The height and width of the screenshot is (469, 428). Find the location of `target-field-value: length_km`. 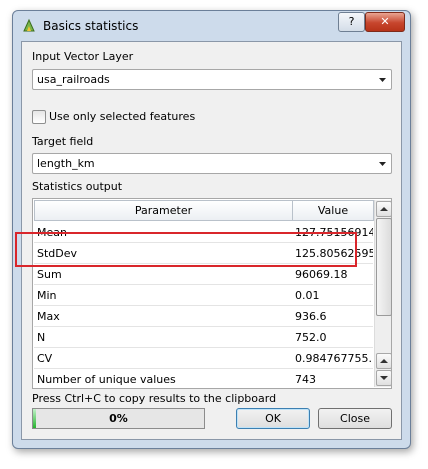

target-field-value: length_km is located at coordinates (66, 163).